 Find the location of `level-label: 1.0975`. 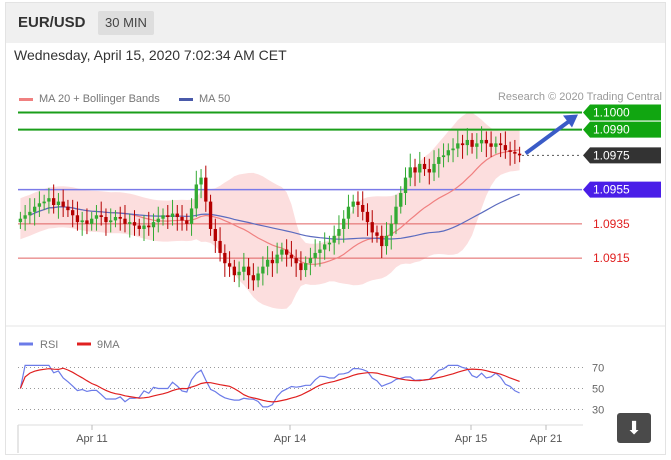

level-label: 1.0975 is located at coordinates (611, 155).